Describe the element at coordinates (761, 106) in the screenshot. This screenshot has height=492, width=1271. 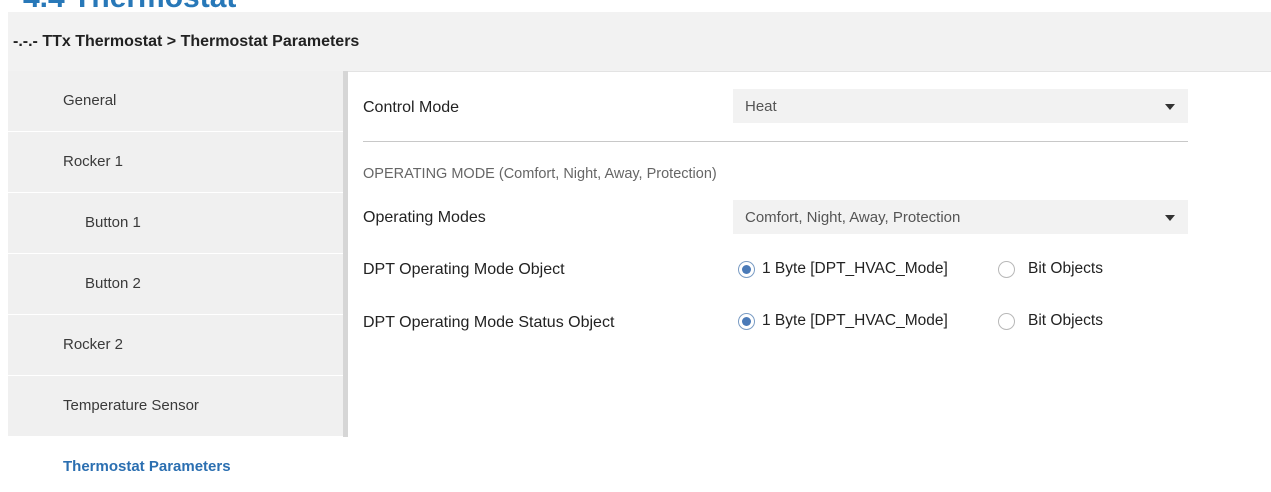
I see `control-mode-value: Heat` at that location.